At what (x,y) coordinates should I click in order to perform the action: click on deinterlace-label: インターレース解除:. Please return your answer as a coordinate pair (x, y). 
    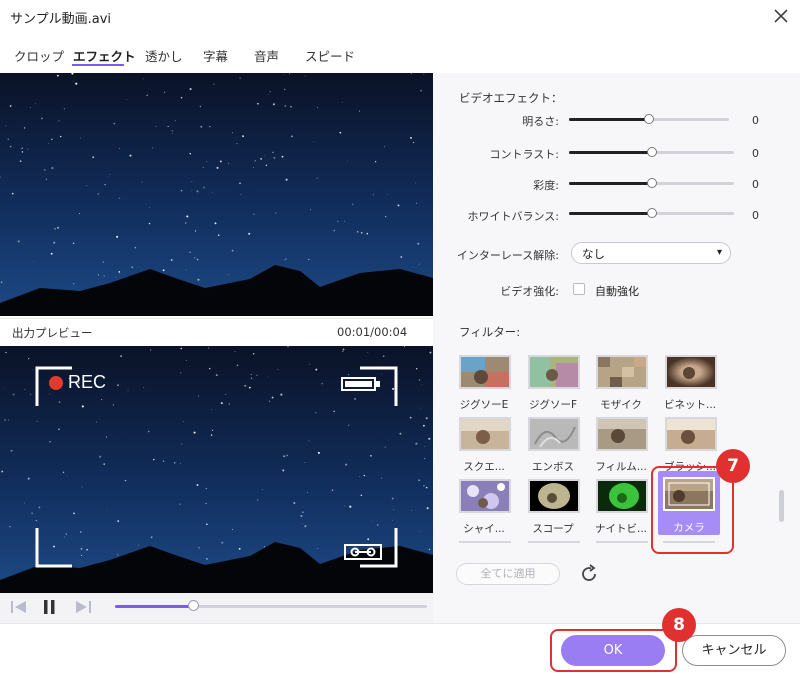
    Looking at the image, I should click on (507, 255).